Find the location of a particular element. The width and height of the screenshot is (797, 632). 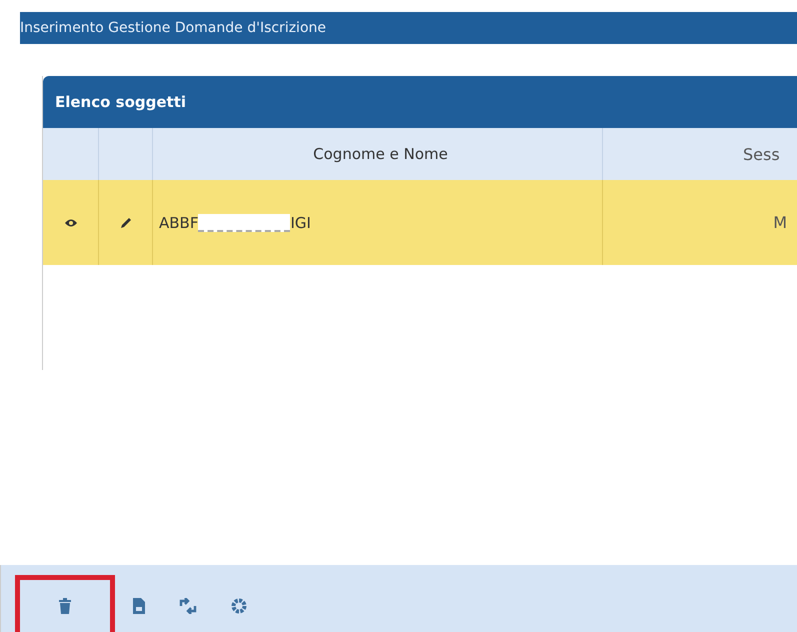

trash-icon is located at coordinates (65, 606).